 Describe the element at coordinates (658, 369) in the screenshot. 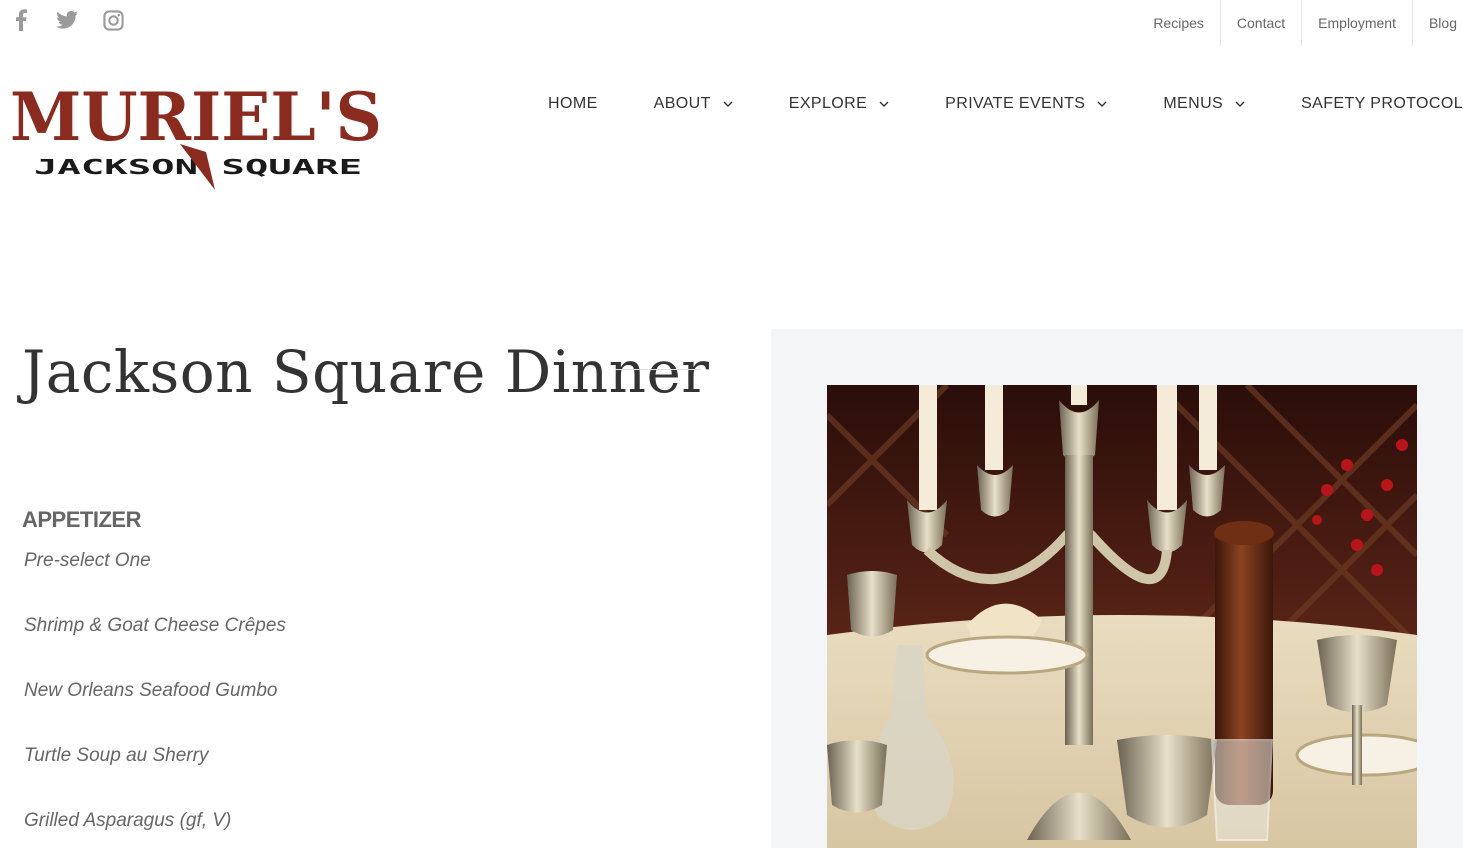

I see `title-divider` at that location.